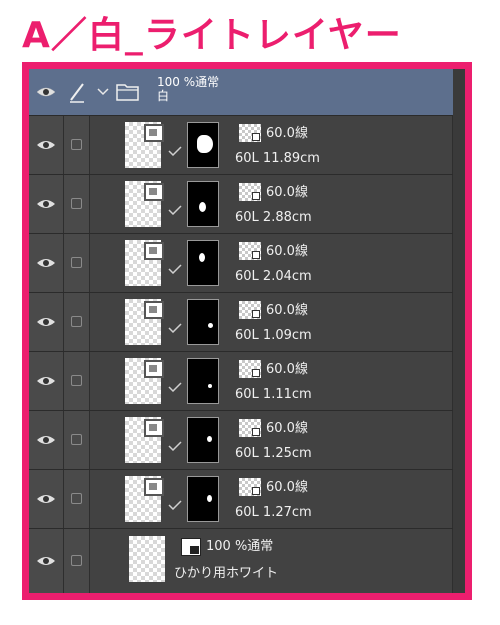 The image size is (500, 625). Describe the element at coordinates (273, 453) in the screenshot. I see `layer-name: 60L 1.25cm` at that location.